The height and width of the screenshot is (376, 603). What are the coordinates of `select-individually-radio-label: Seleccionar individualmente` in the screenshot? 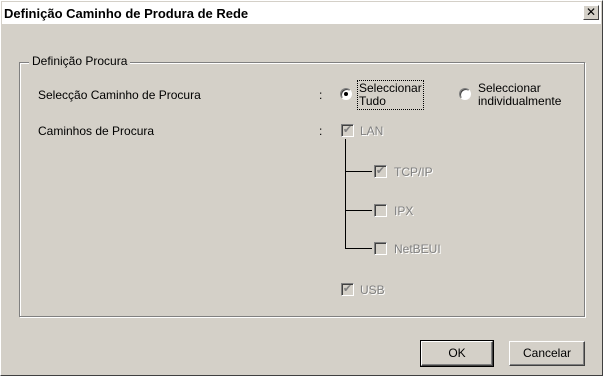 It's located at (519, 95).